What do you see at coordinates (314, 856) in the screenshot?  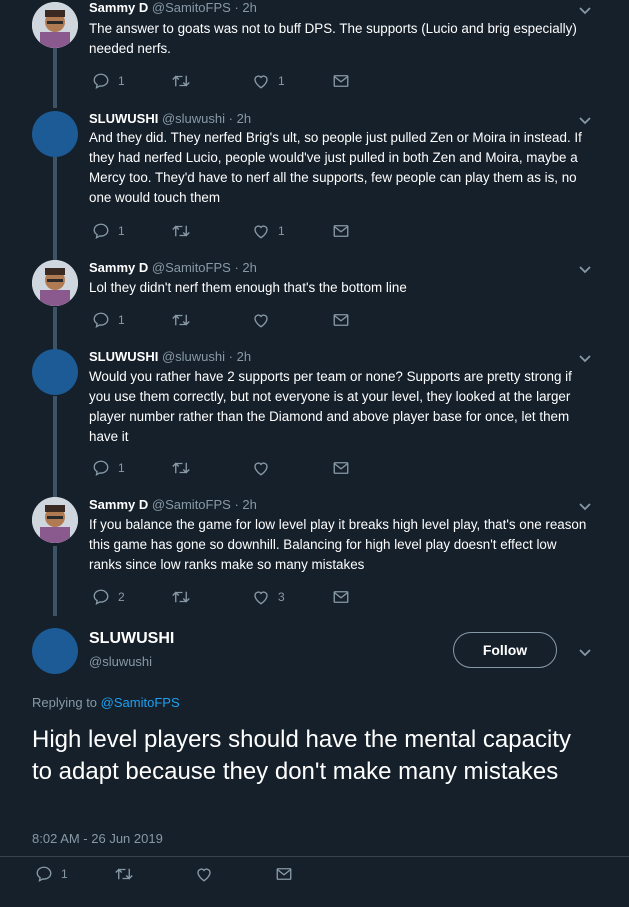 I see `divider` at bounding box center [314, 856].